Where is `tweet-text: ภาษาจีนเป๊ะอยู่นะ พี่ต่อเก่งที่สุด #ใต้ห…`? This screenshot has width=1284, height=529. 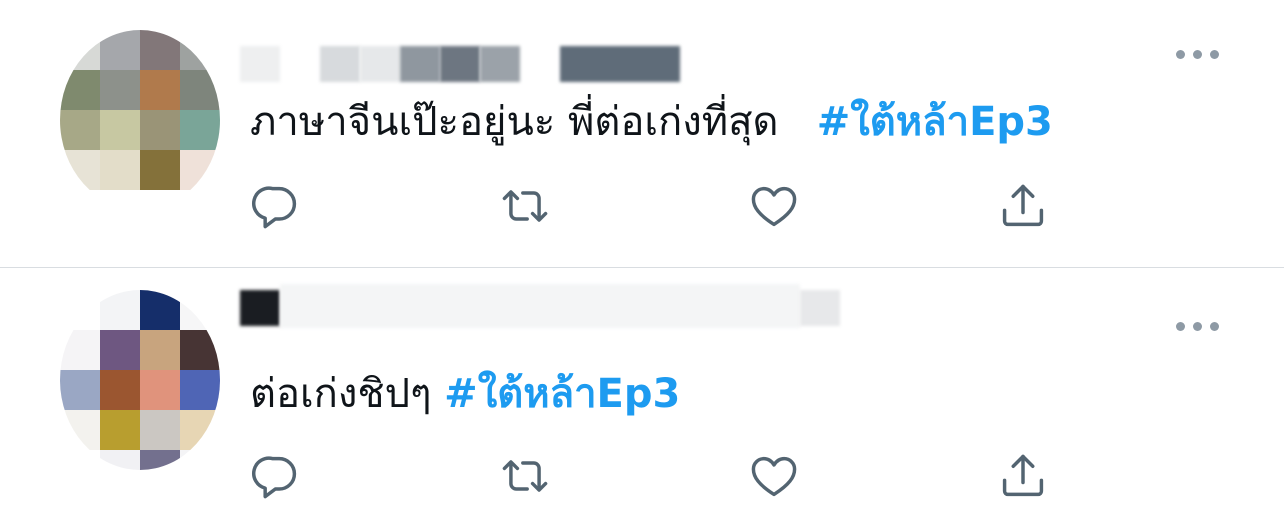
tweet-text: ภาษาจีนเป๊ะอยู่นะ พี่ต่อเก่งที่สุด #ใต้ห… is located at coordinates (651, 122).